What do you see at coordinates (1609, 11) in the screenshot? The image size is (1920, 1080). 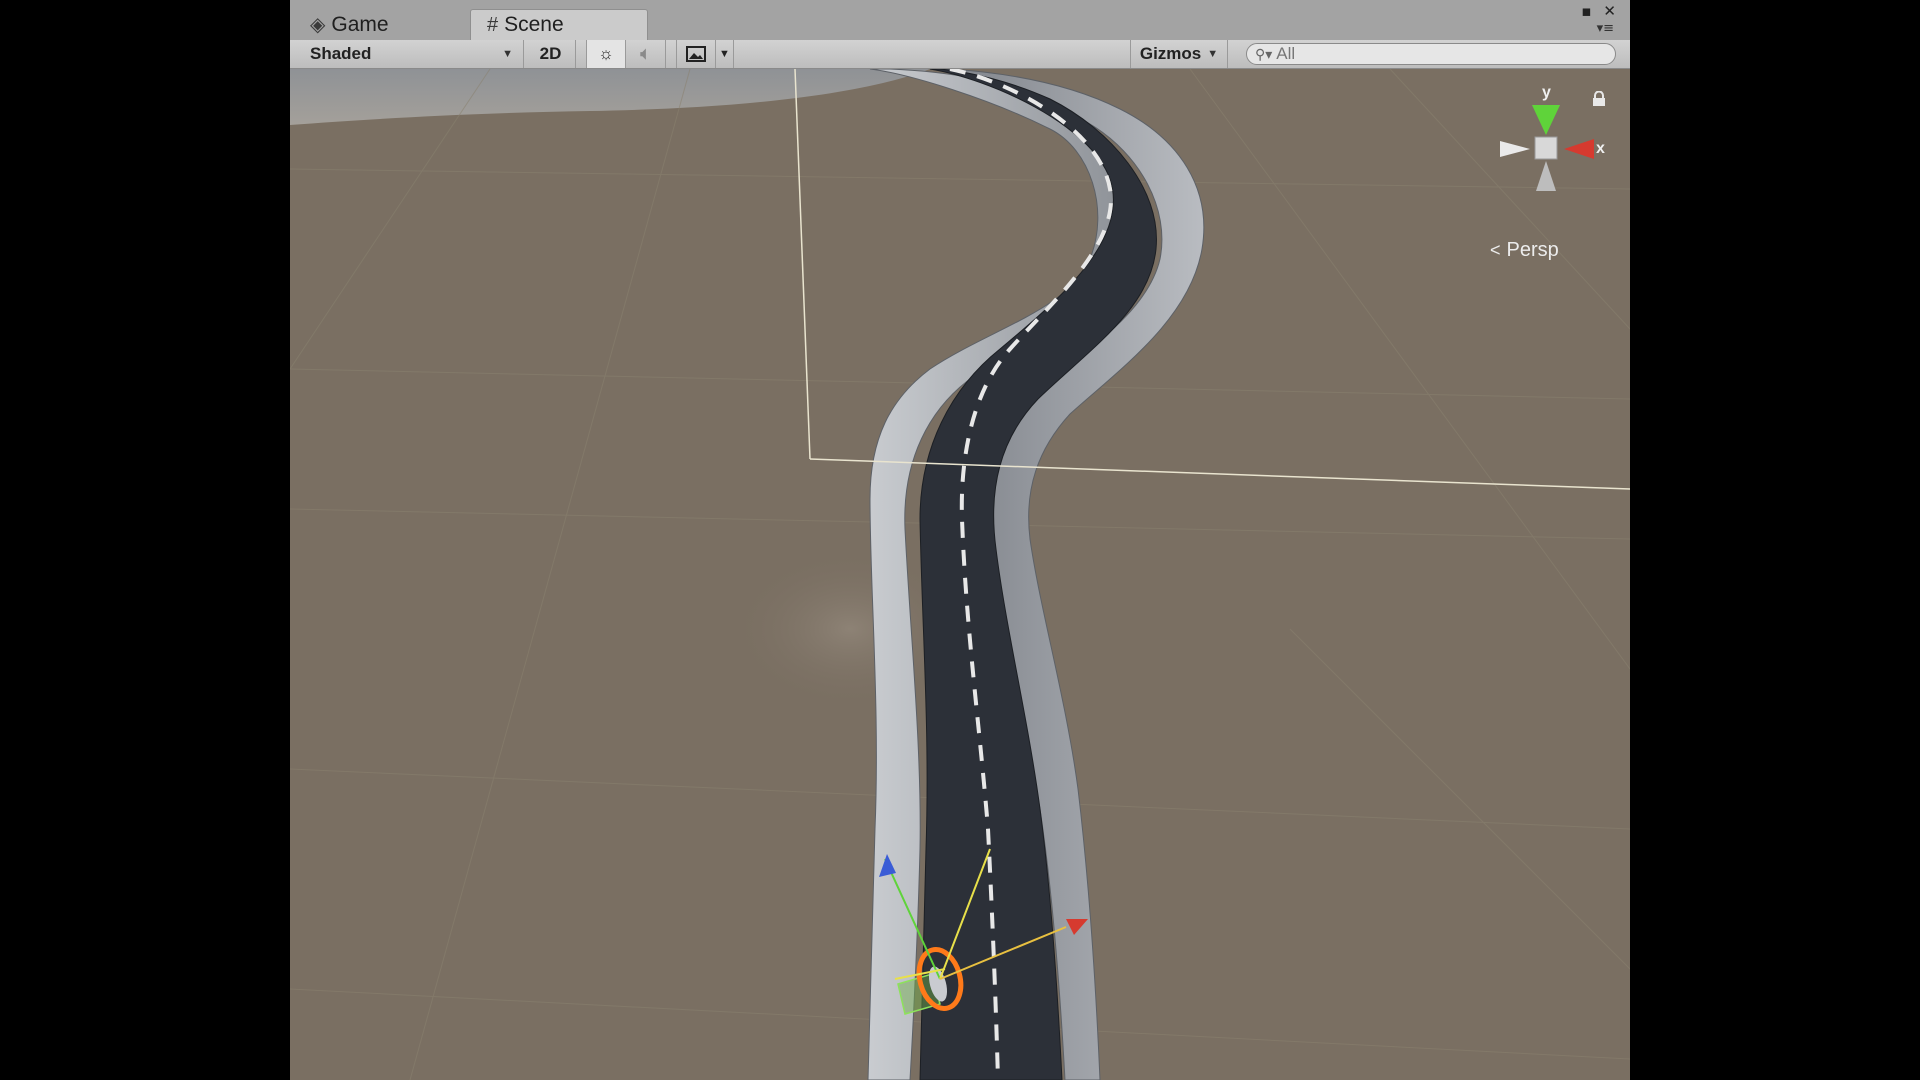 I see `close-icon: ✕` at bounding box center [1609, 11].